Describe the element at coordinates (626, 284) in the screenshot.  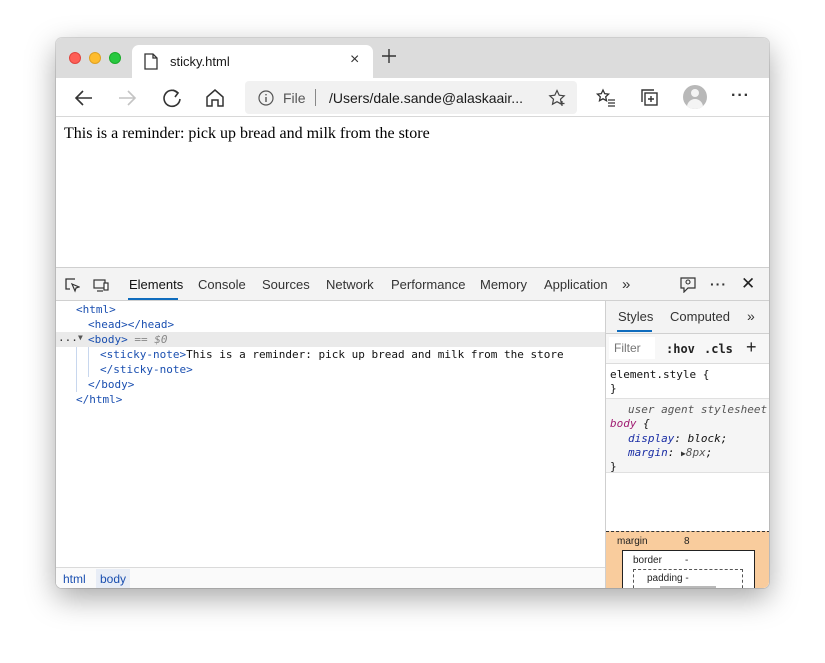
I see `more-tabs-chevron-icon: »` at that location.